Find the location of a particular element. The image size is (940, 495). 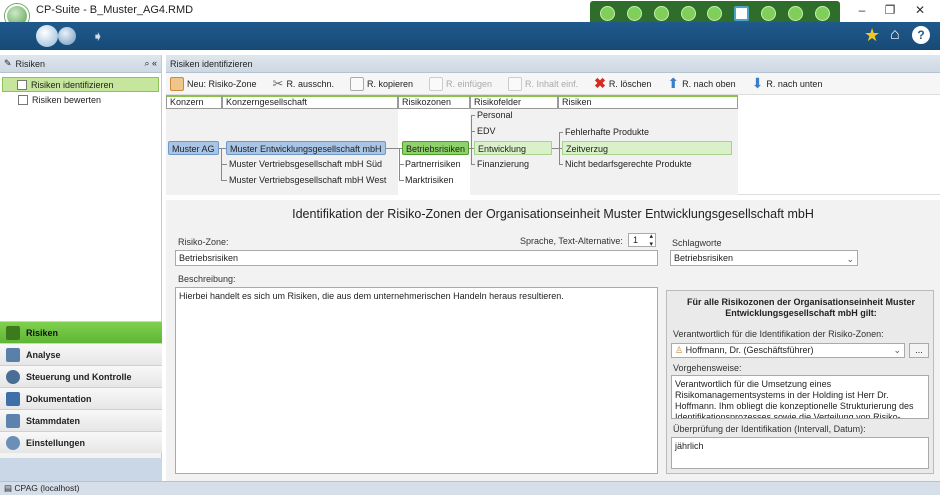

server-icon: ▤ is located at coordinates (8, 488).